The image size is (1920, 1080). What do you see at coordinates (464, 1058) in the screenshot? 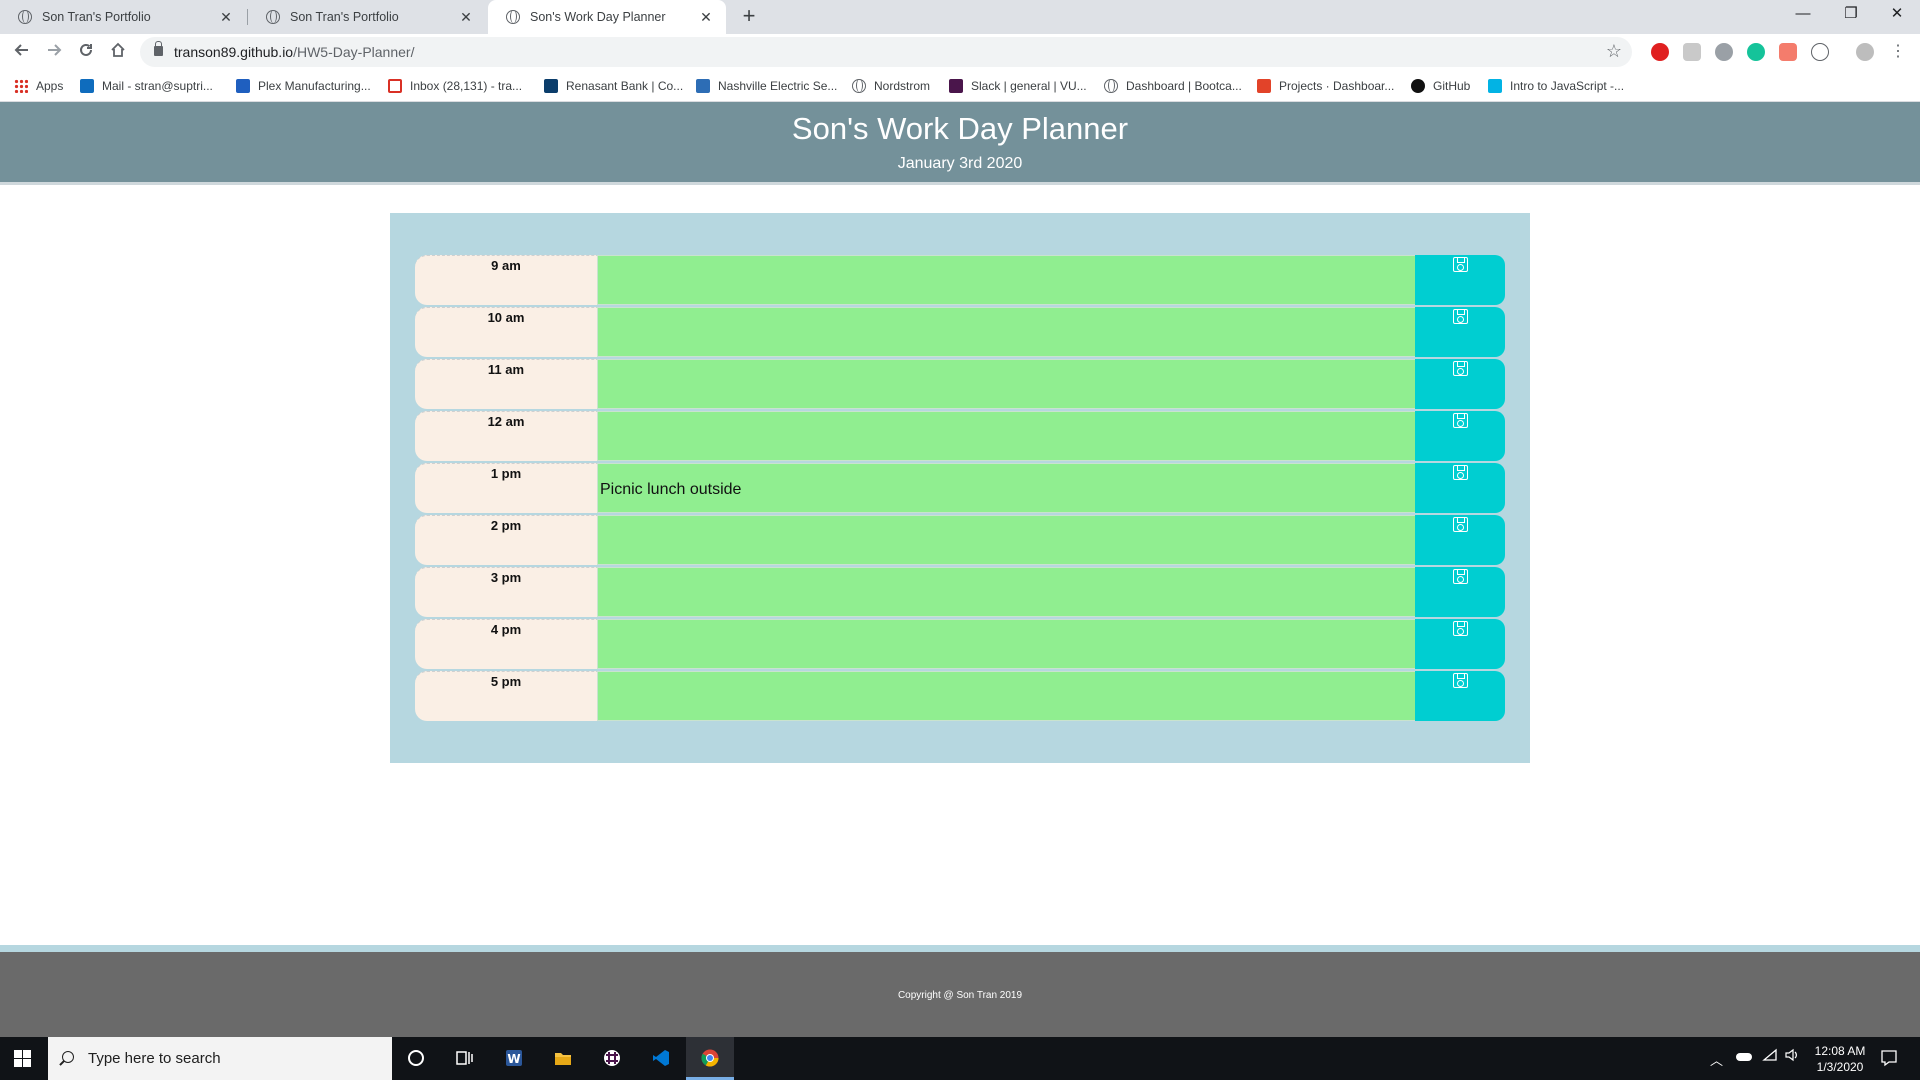
I see `task-view-button` at bounding box center [464, 1058].